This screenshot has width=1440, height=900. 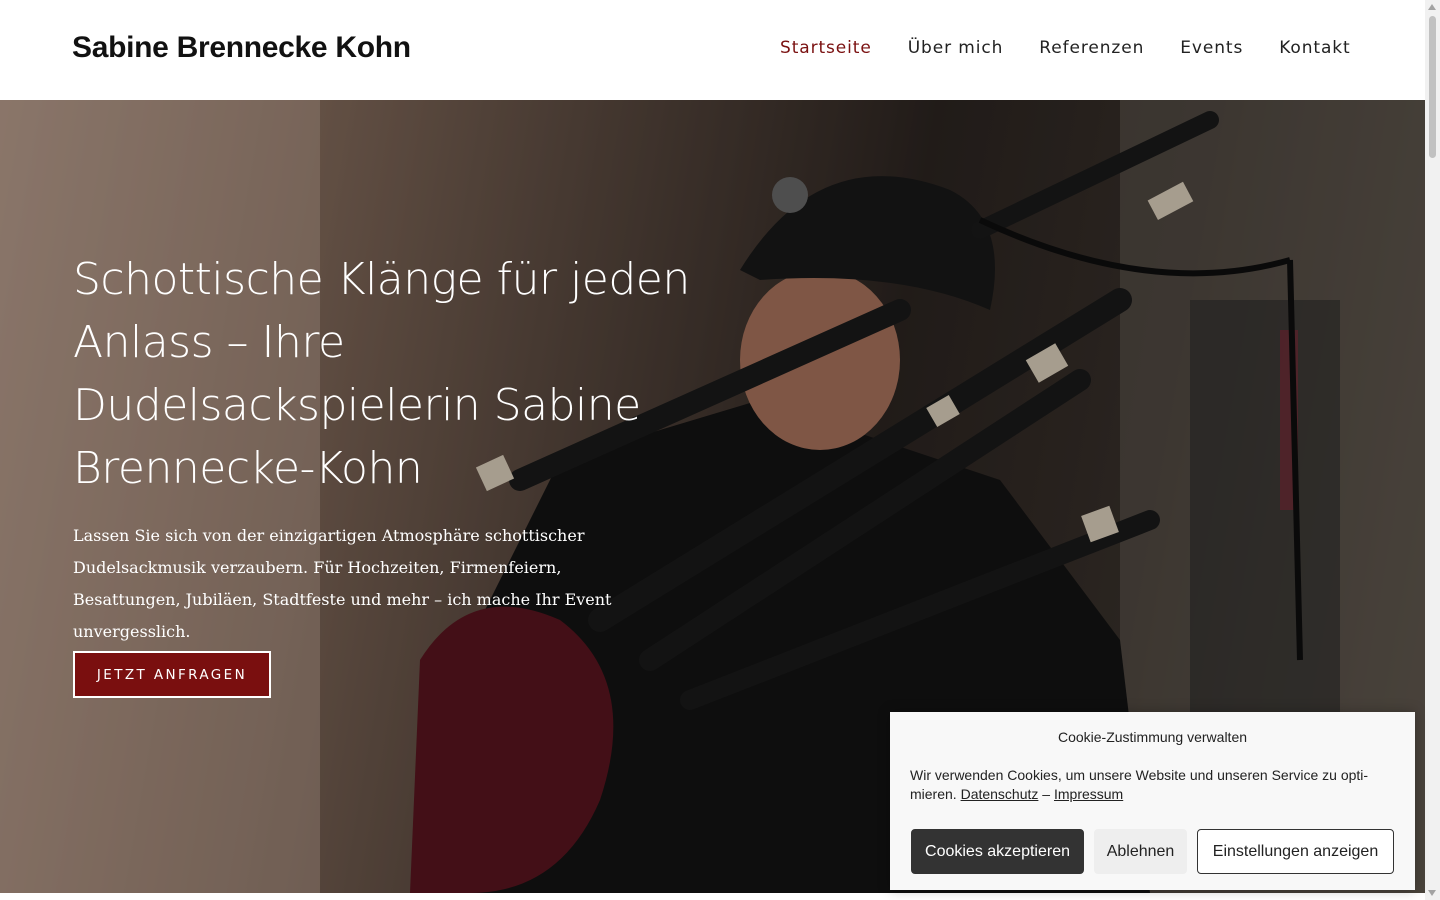 I want to click on deny-cookies-button: Ablehnen, so click(x=1140, y=851).